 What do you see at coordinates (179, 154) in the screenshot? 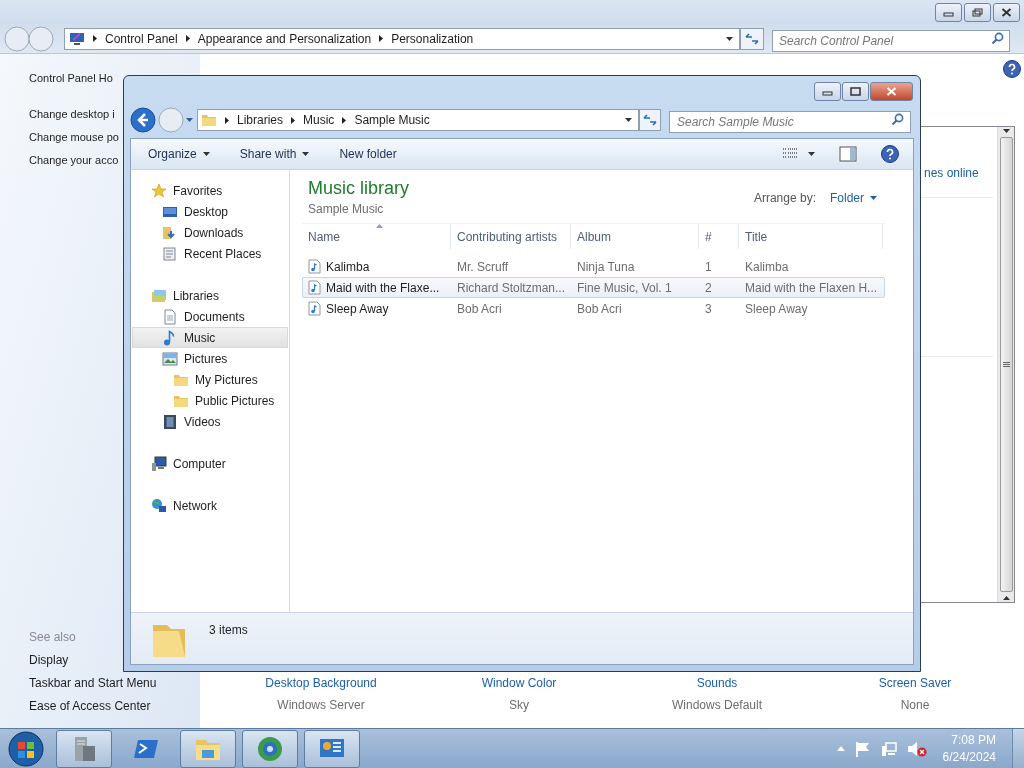
I see `toolbar-button: Organize` at bounding box center [179, 154].